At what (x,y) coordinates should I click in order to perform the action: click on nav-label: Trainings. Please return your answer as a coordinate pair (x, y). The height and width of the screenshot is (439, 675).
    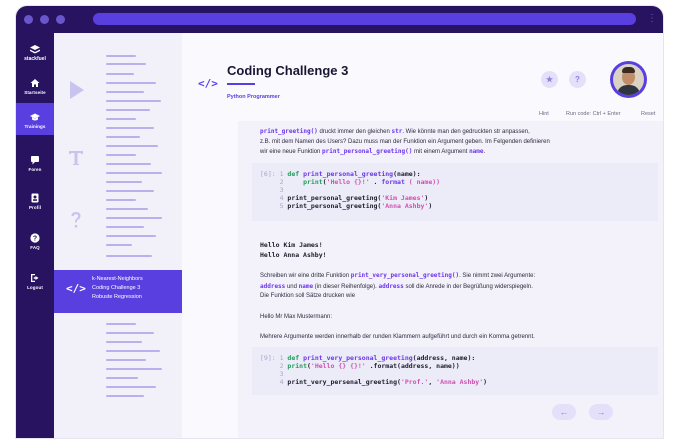
    Looking at the image, I should click on (35, 126).